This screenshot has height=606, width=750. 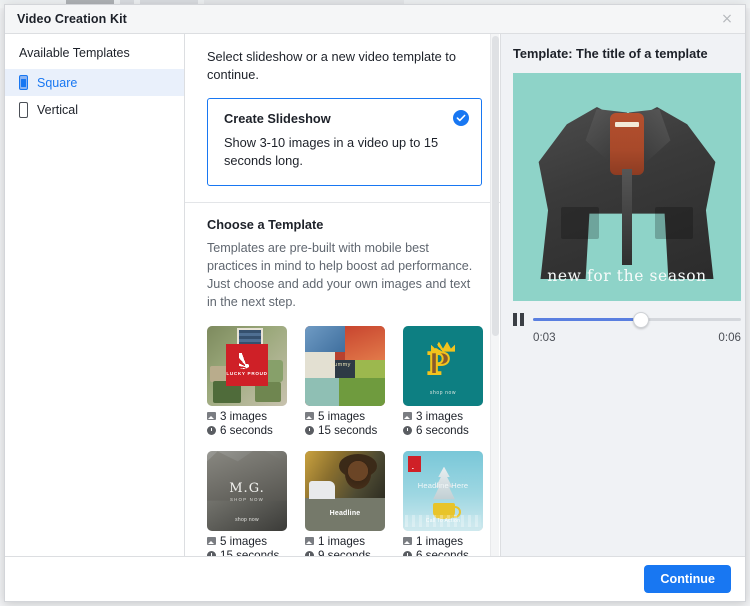 I want to click on player-row, so click(x=627, y=319).